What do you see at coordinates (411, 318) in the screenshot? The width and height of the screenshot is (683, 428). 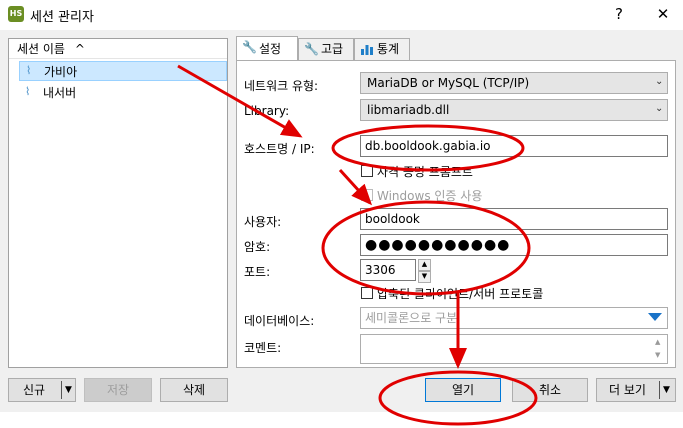 I see `databases-placeholder: 세미콜론으로 구분` at bounding box center [411, 318].